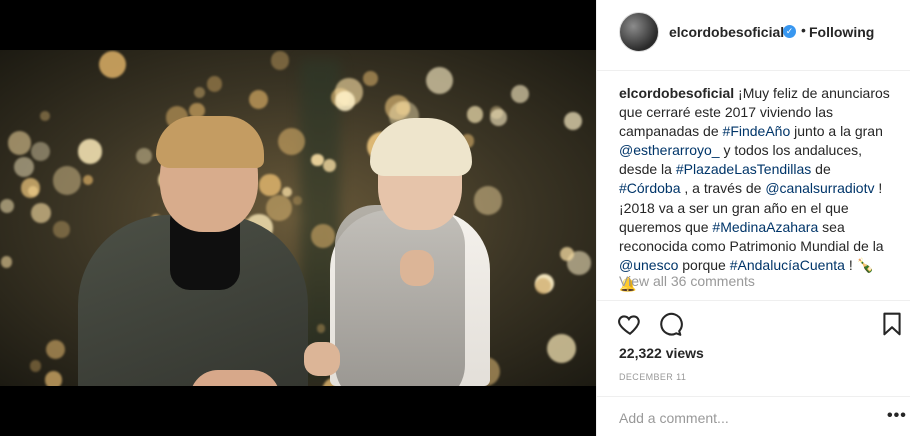  I want to click on caption-text-segment: porque, so click(704, 264).